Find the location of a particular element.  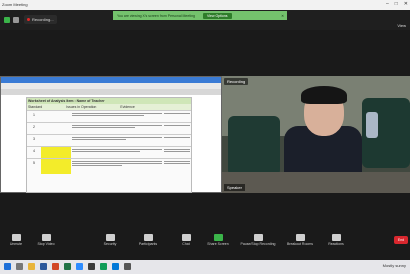

weather-text: Mostly sunny is located at coordinates (394, 265).